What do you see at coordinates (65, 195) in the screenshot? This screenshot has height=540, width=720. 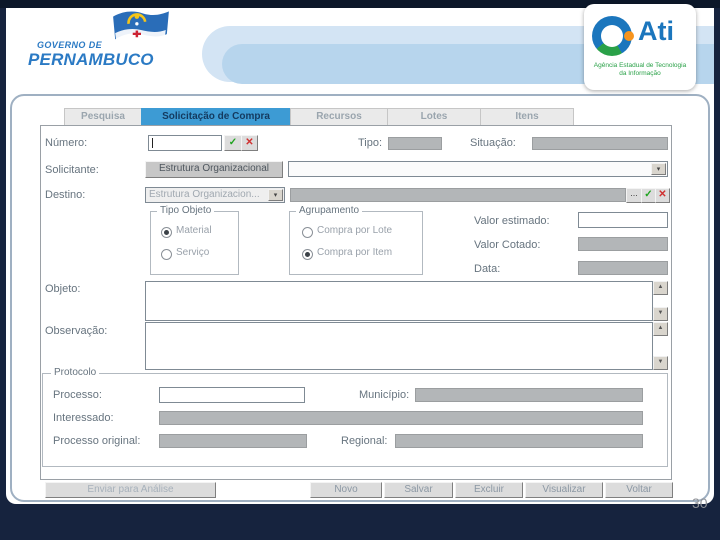 I see `destino-label: Destino:` at bounding box center [65, 195].